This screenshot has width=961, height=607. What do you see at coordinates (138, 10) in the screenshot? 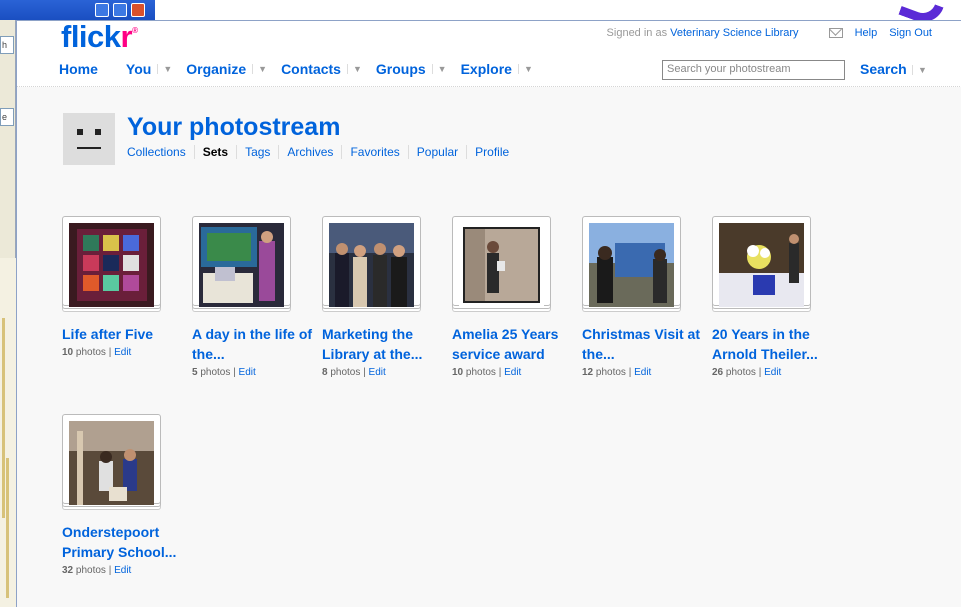
I see `close-icon` at bounding box center [138, 10].